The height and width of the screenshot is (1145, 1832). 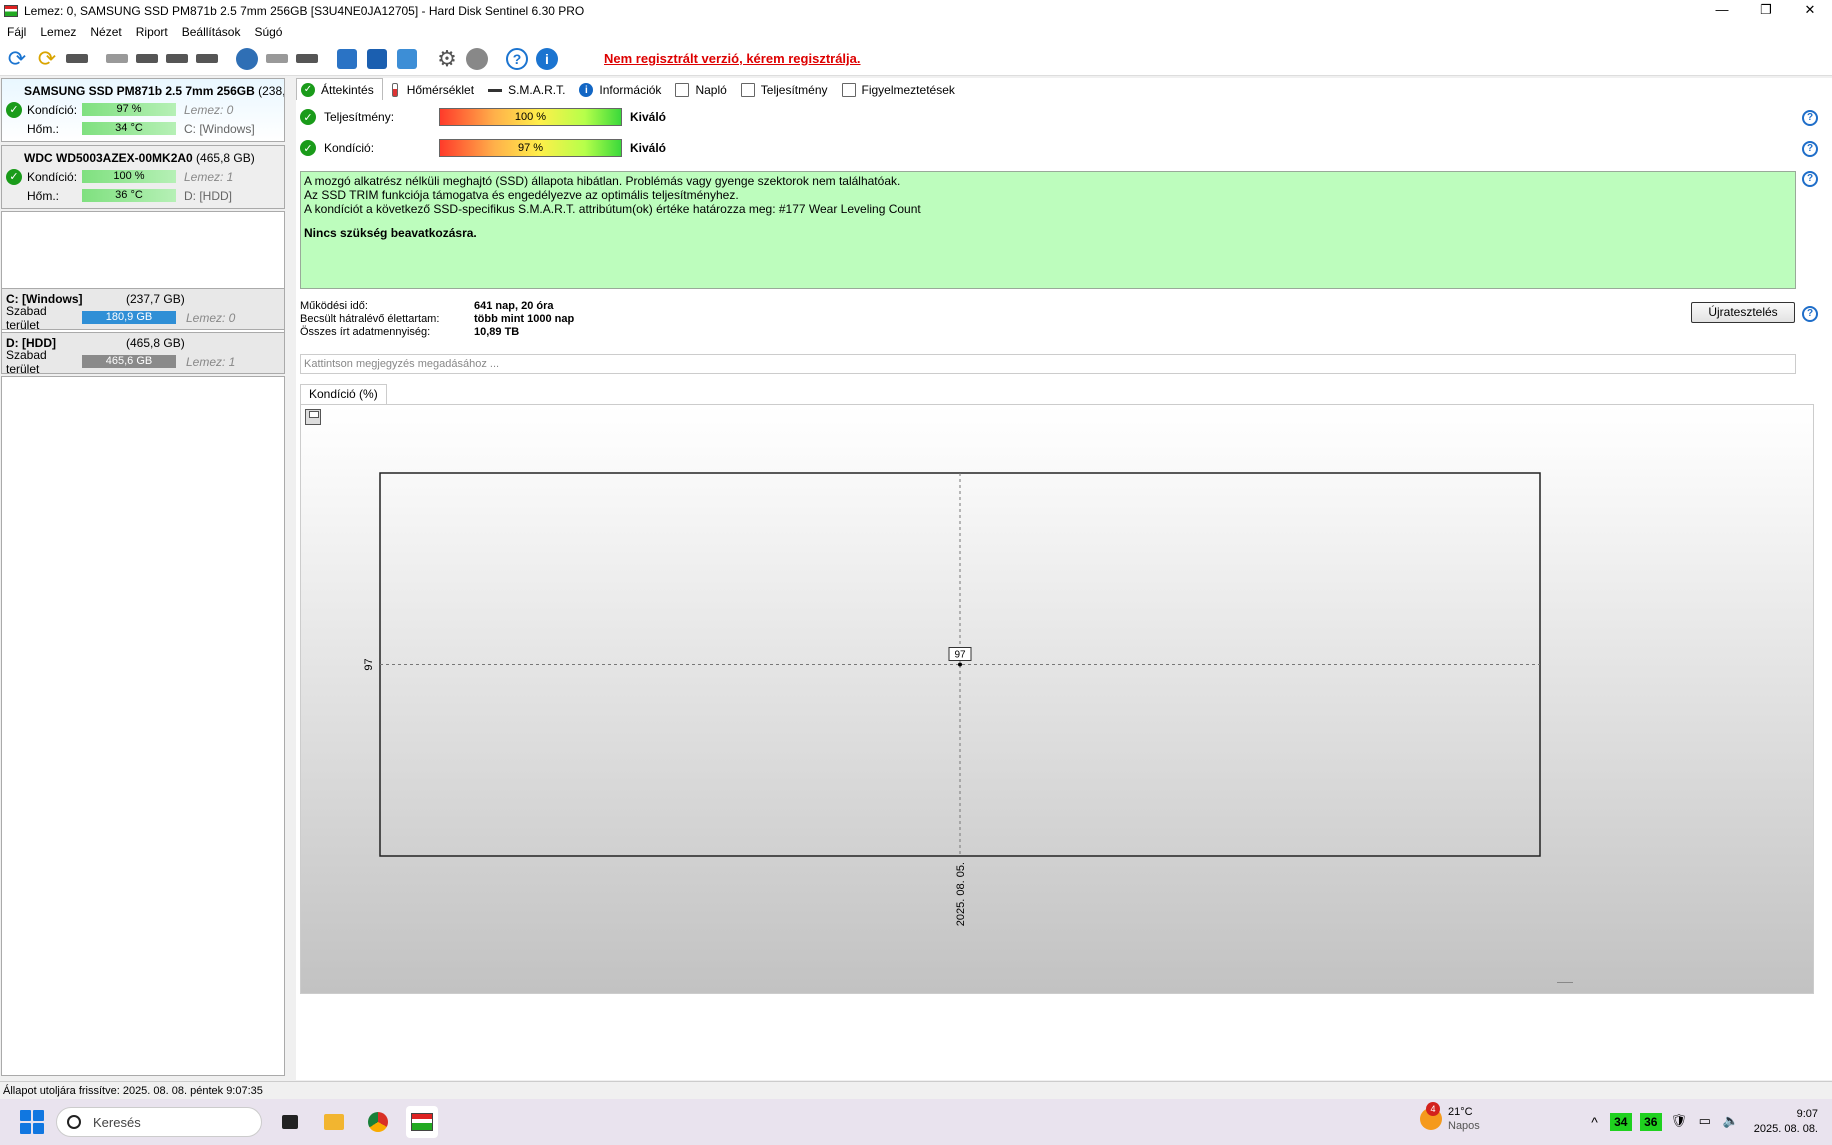 What do you see at coordinates (159, 1122) in the screenshot?
I see `taskbar-search: Keresés` at bounding box center [159, 1122].